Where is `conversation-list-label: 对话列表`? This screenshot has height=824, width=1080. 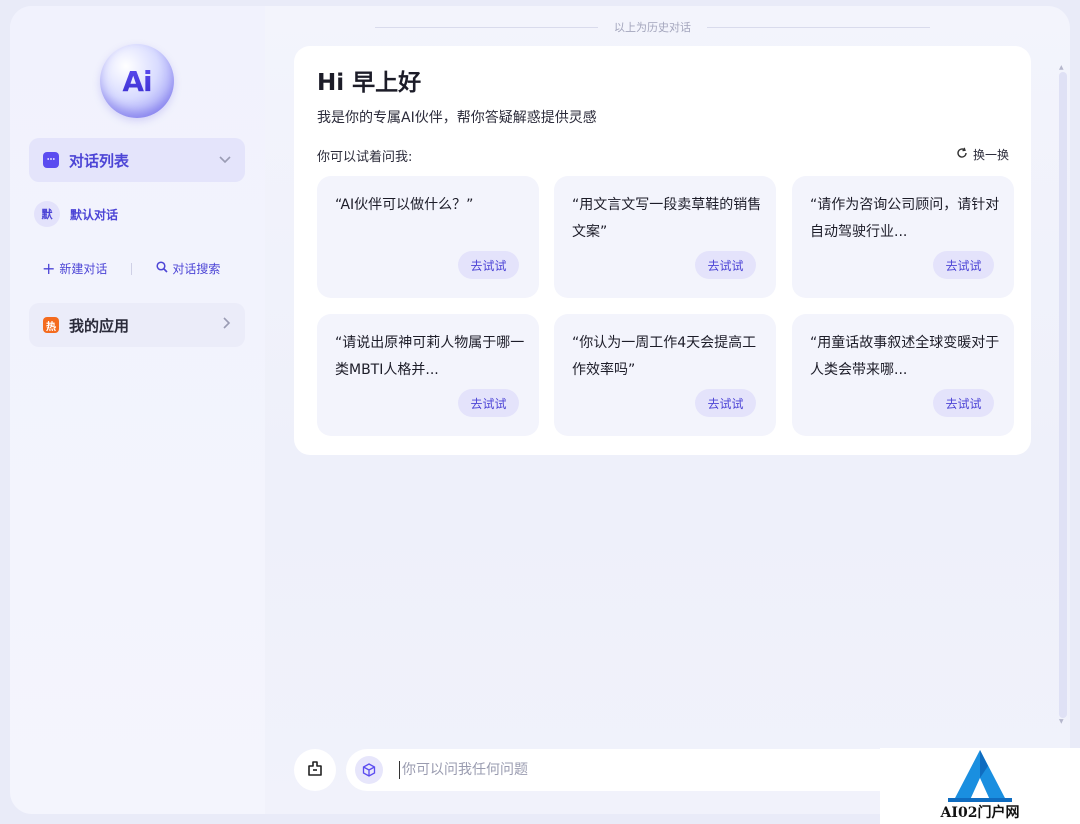 conversation-list-label: 对话列表 is located at coordinates (99, 160).